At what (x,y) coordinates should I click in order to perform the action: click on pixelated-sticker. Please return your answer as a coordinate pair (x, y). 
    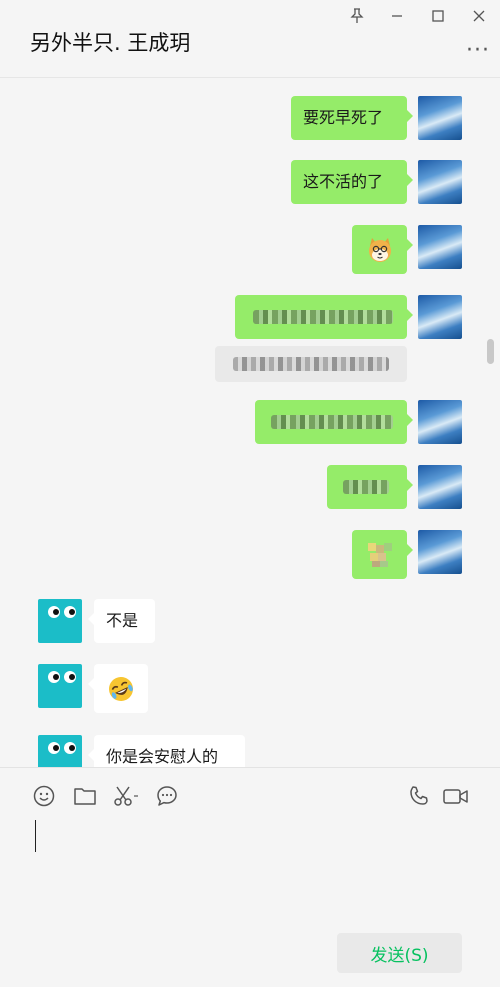
    Looking at the image, I should click on (379, 554).